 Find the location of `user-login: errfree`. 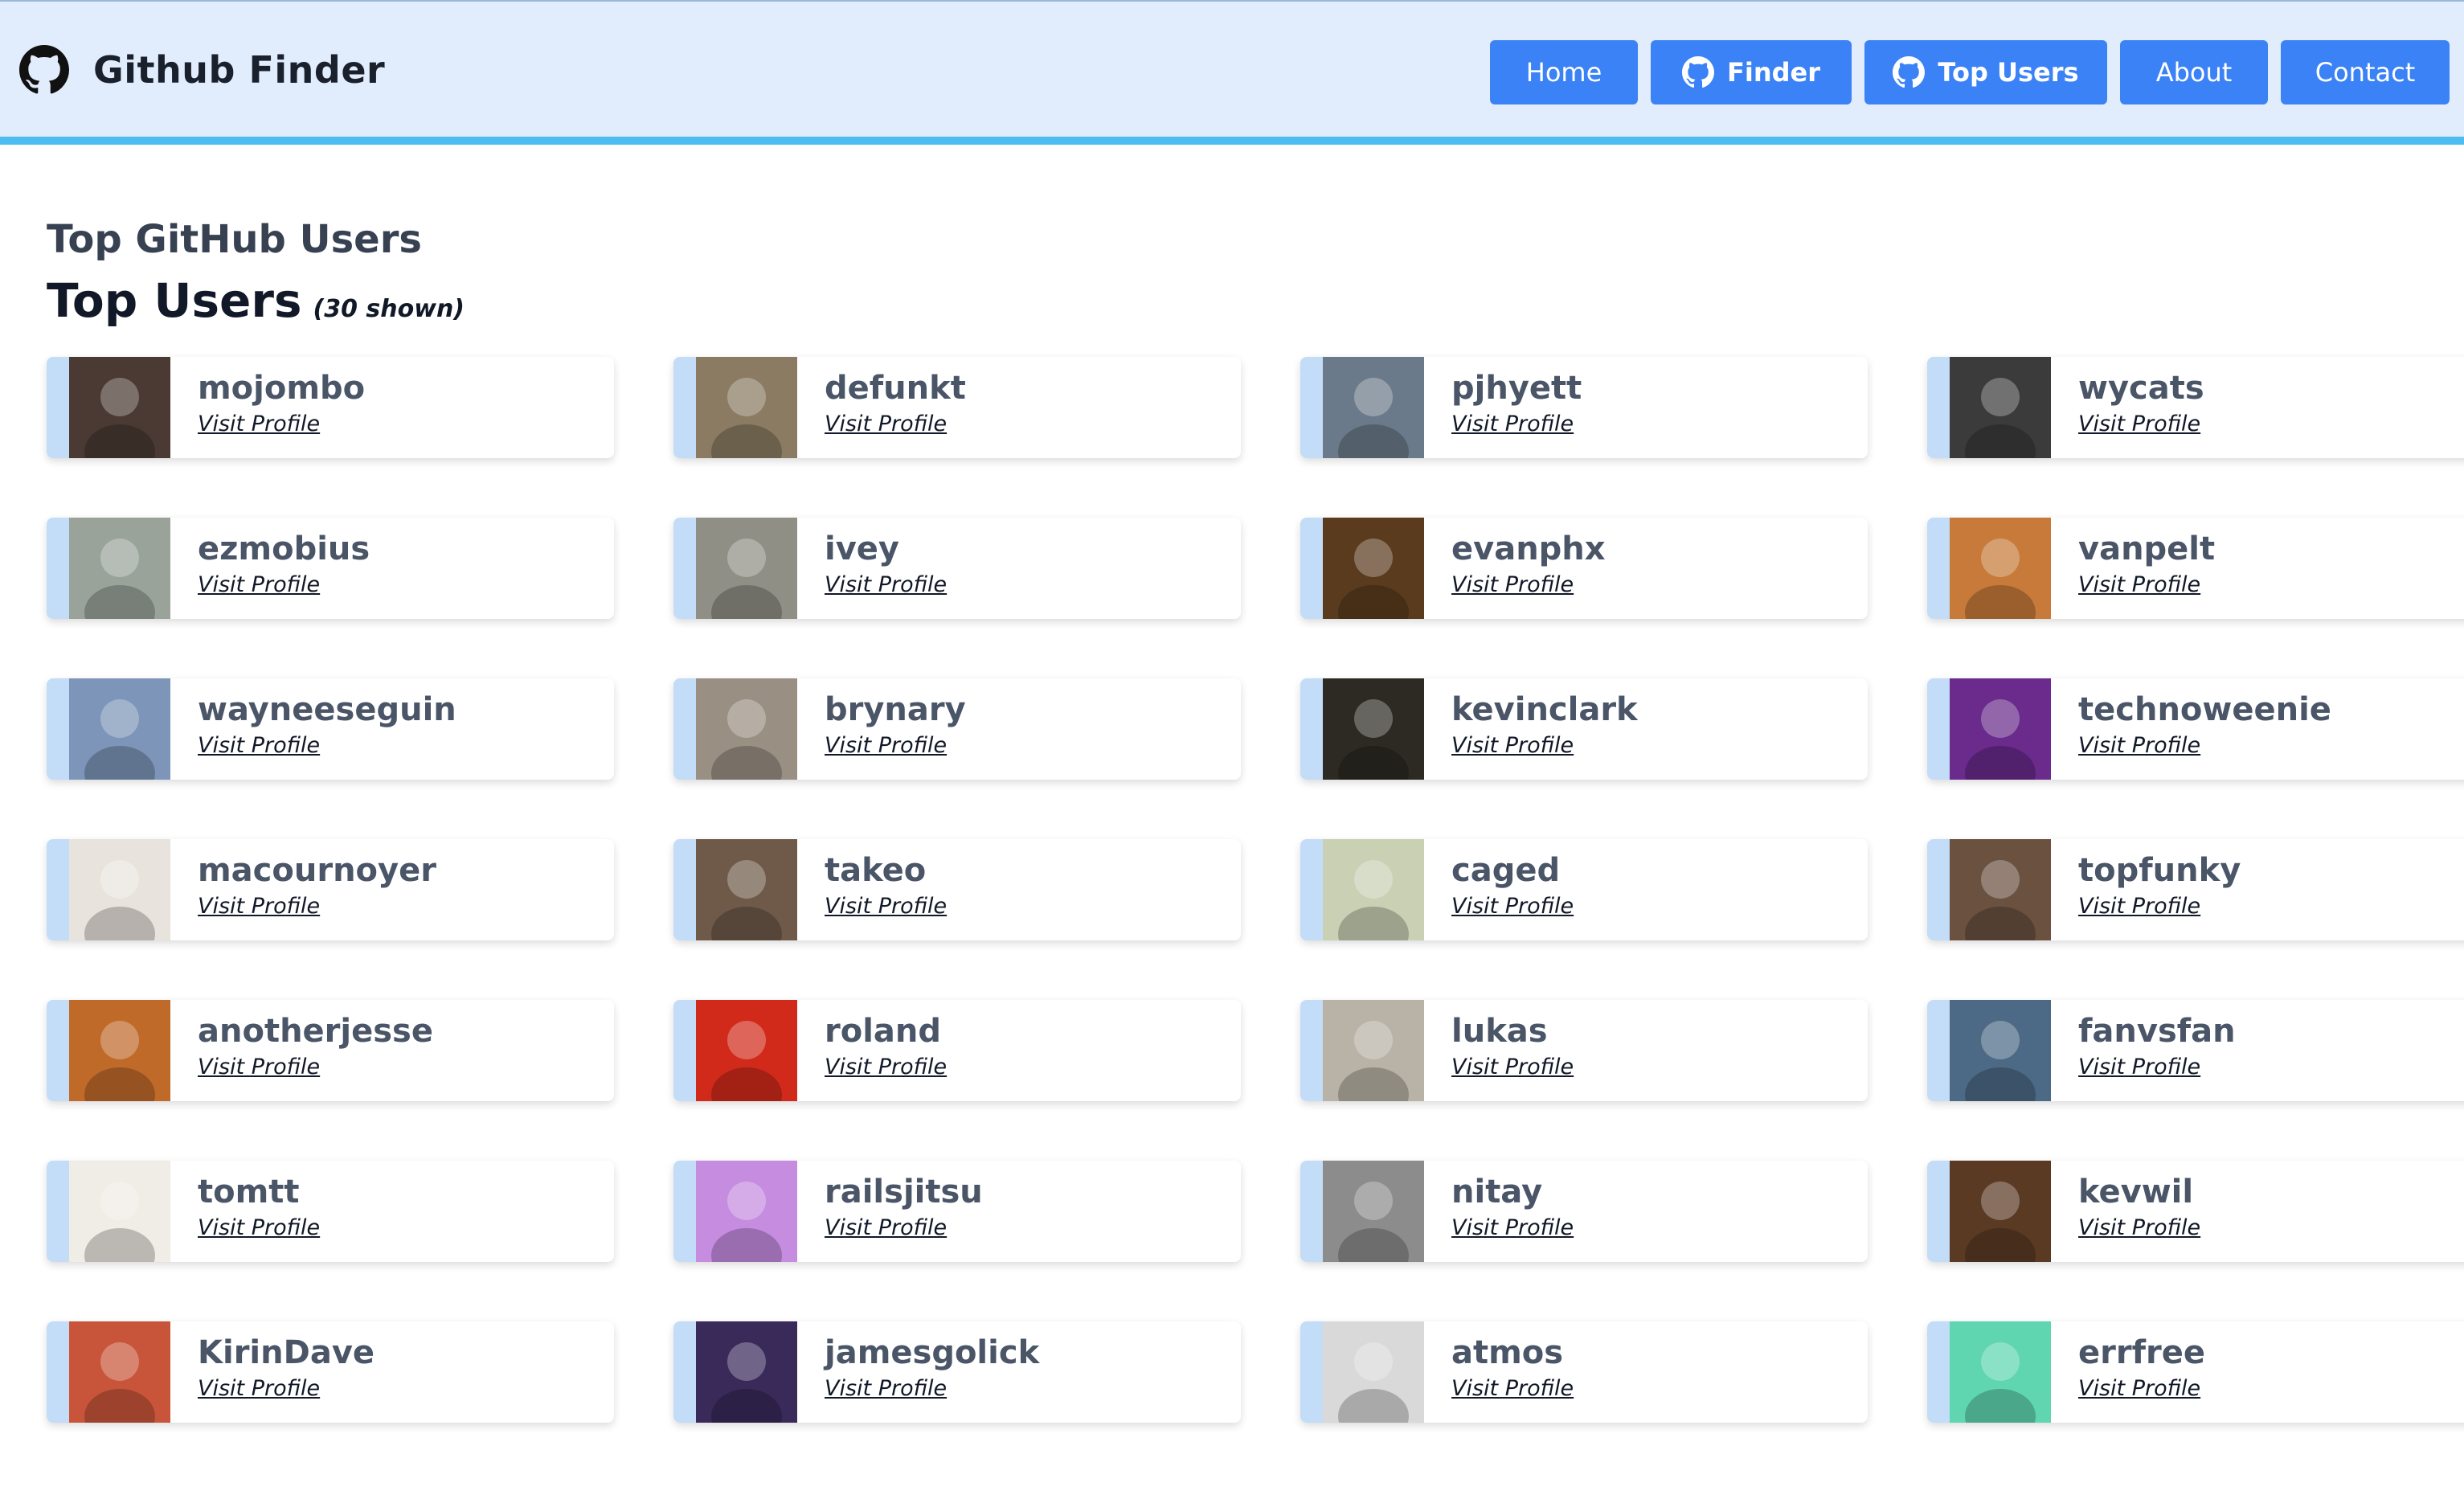

user-login: errfree is located at coordinates (2141, 1352).